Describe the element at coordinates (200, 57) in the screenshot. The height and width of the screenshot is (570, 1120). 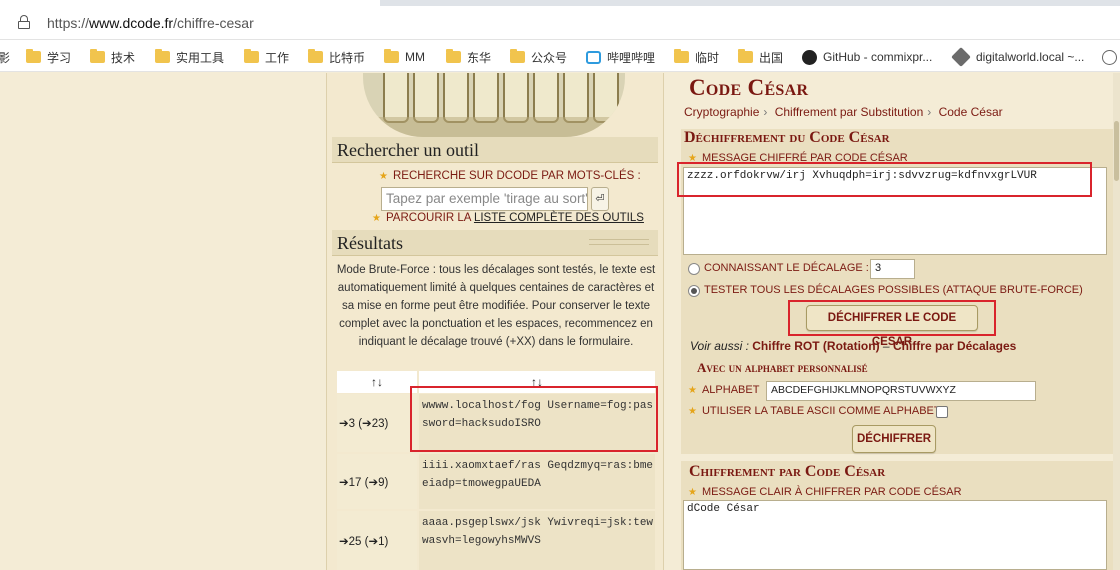
I see `bookmark-label: 实用工具` at that location.